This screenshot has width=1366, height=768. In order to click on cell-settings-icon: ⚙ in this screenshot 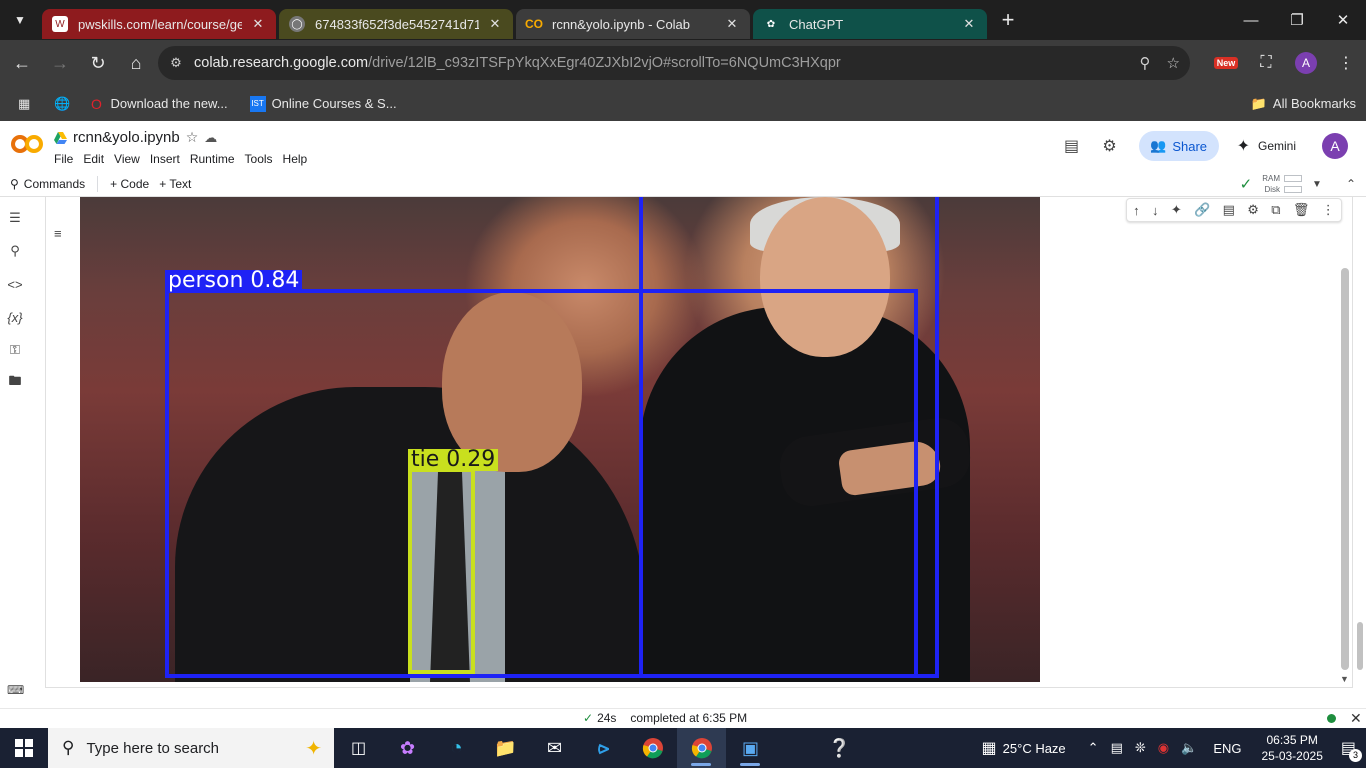, I will do `click(1253, 210)`.